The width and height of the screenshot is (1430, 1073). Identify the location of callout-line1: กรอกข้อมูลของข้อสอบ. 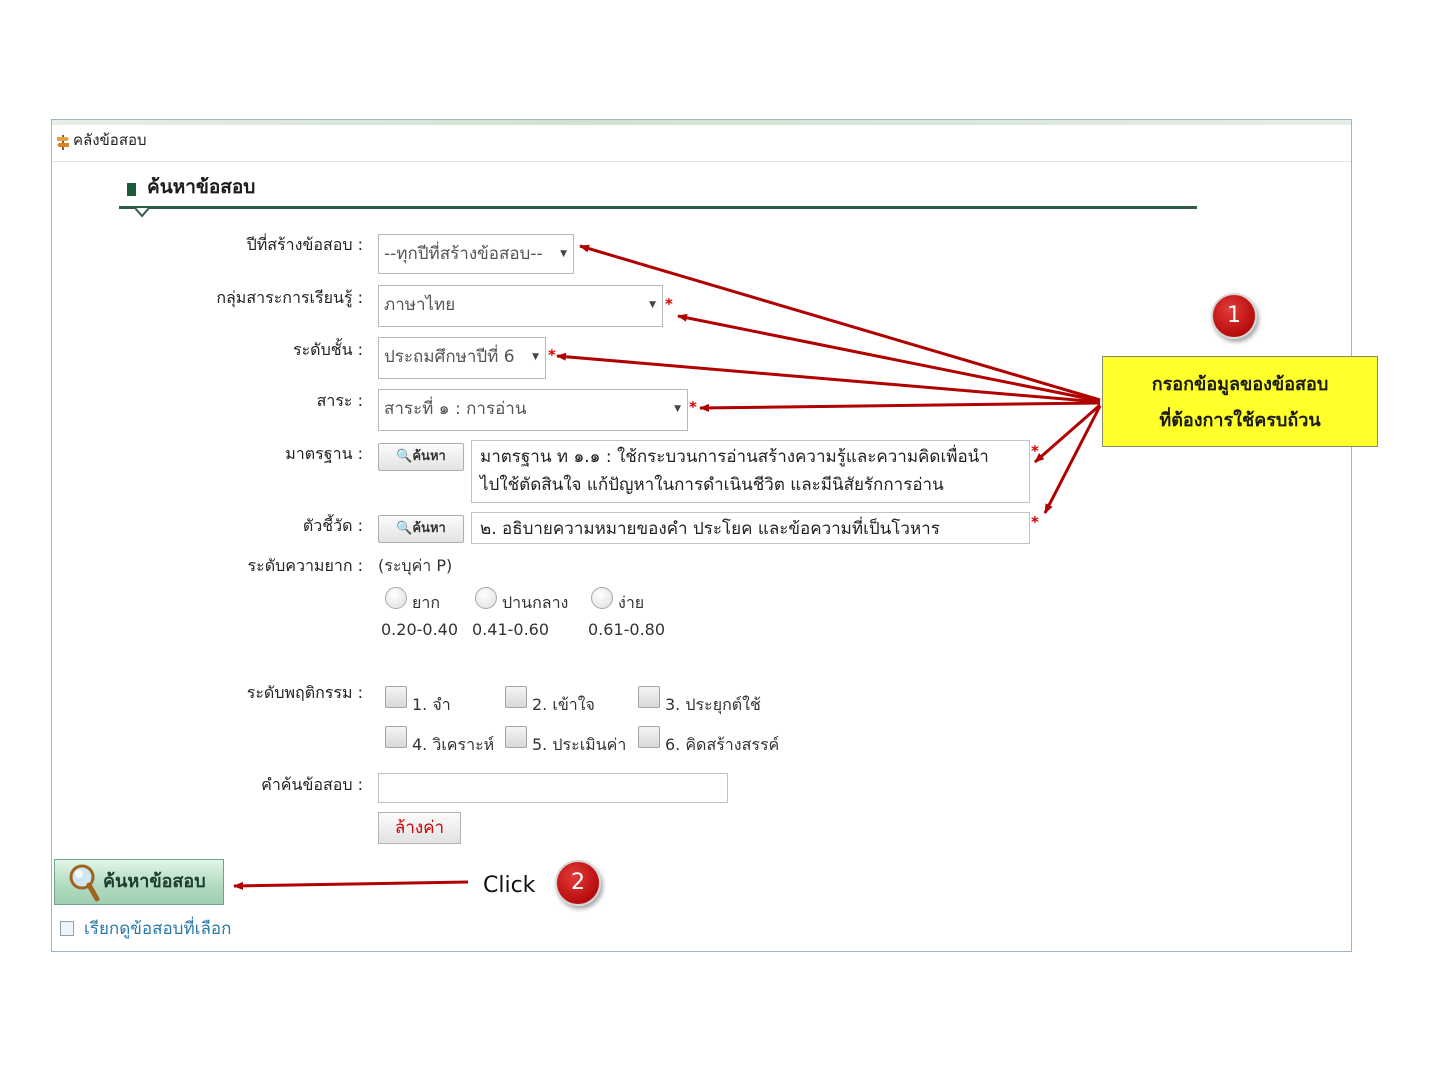
(1240, 384).